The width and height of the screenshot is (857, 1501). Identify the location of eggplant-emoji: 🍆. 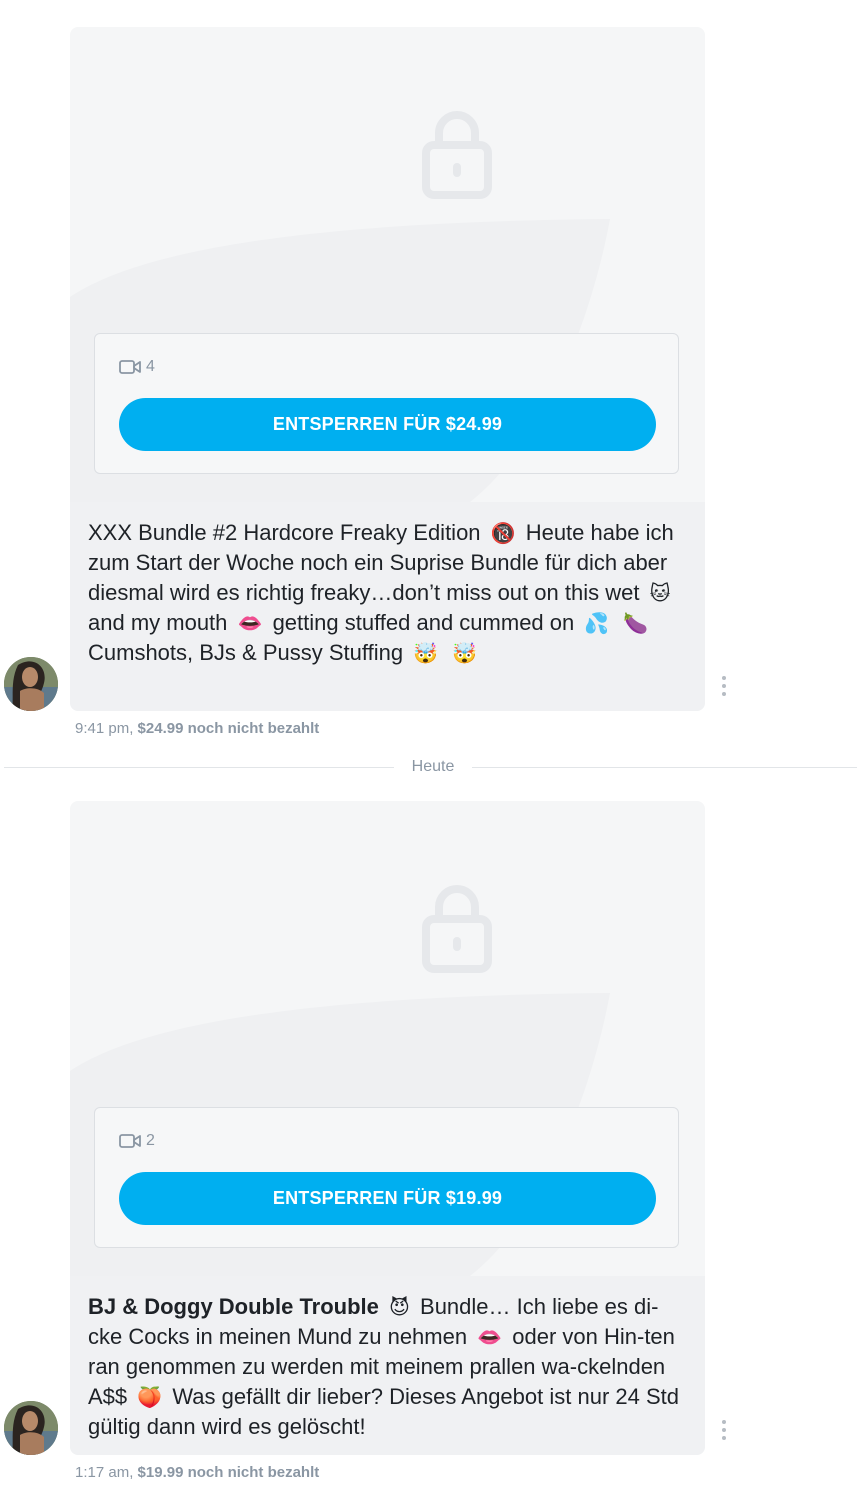
(636, 623).